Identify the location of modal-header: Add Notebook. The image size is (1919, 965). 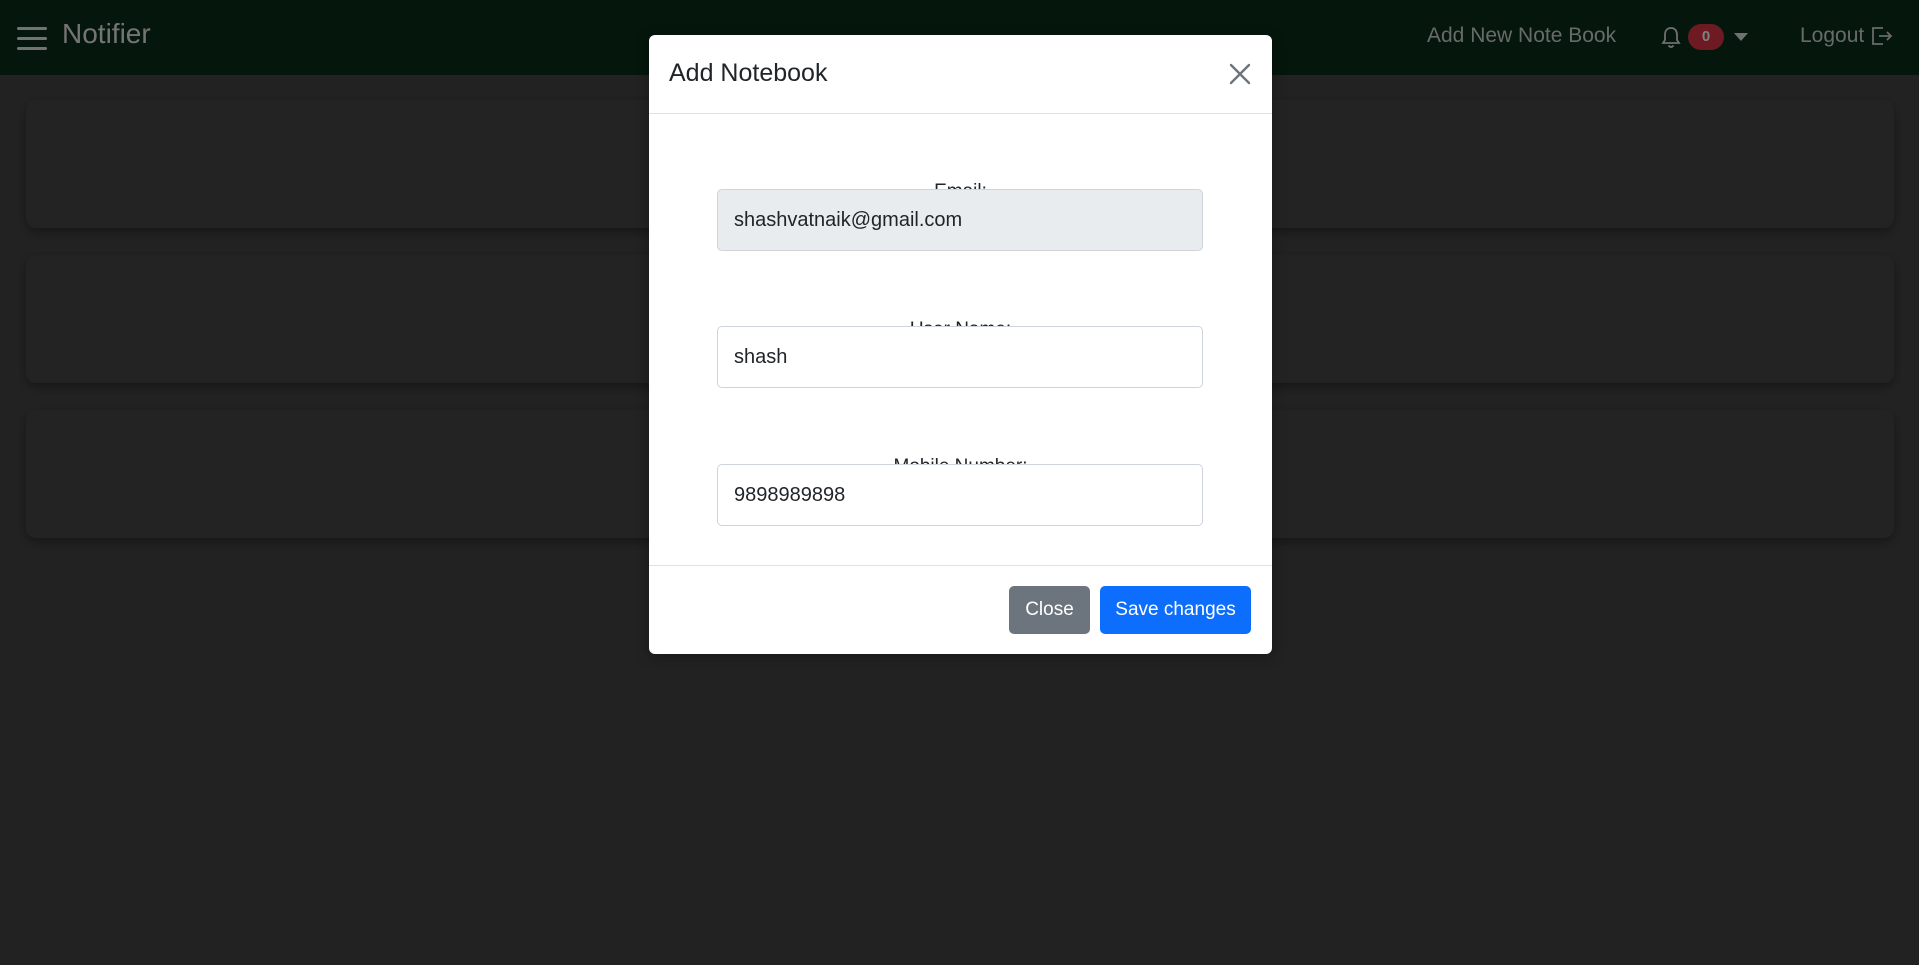
(960, 74).